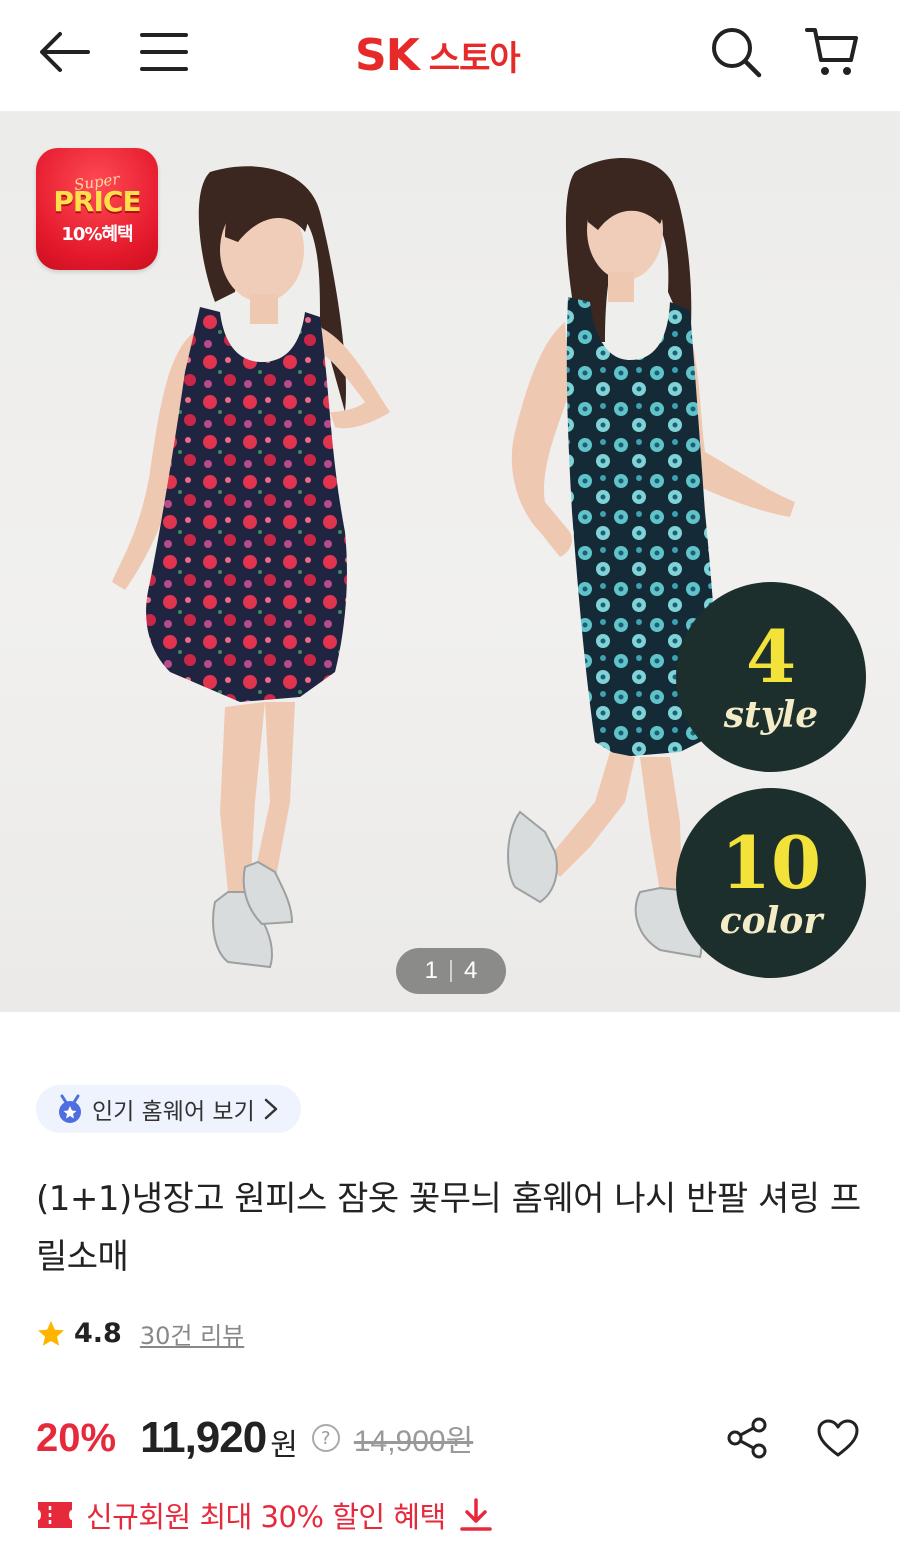 Image resolution: width=900 pixels, height=1567 pixels. I want to click on cart-button, so click(832, 52).